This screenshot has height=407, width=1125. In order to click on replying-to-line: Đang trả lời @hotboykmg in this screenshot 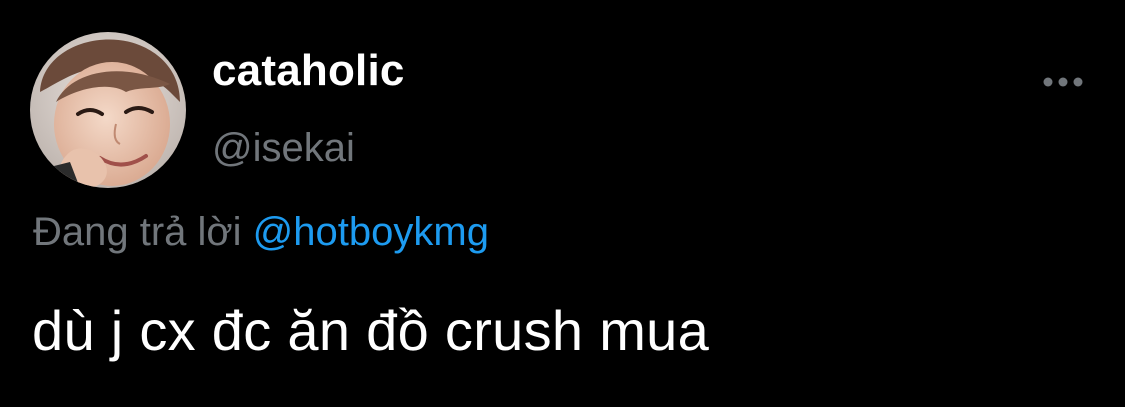, I will do `click(261, 232)`.